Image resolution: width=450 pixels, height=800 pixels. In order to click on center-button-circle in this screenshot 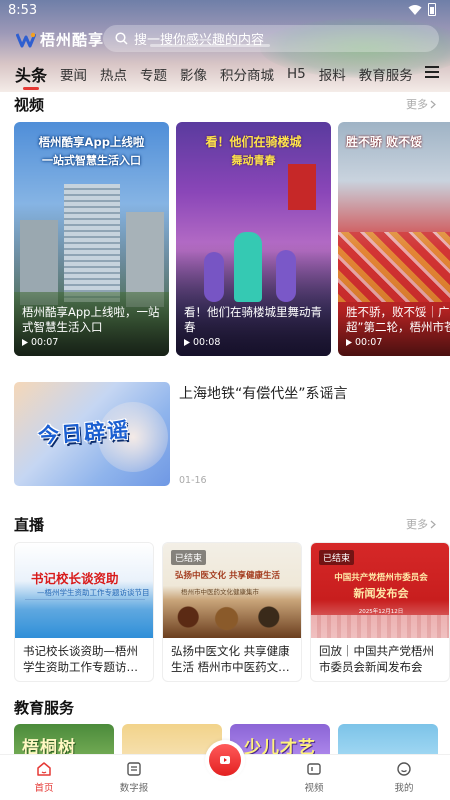, I will do `click(225, 760)`.